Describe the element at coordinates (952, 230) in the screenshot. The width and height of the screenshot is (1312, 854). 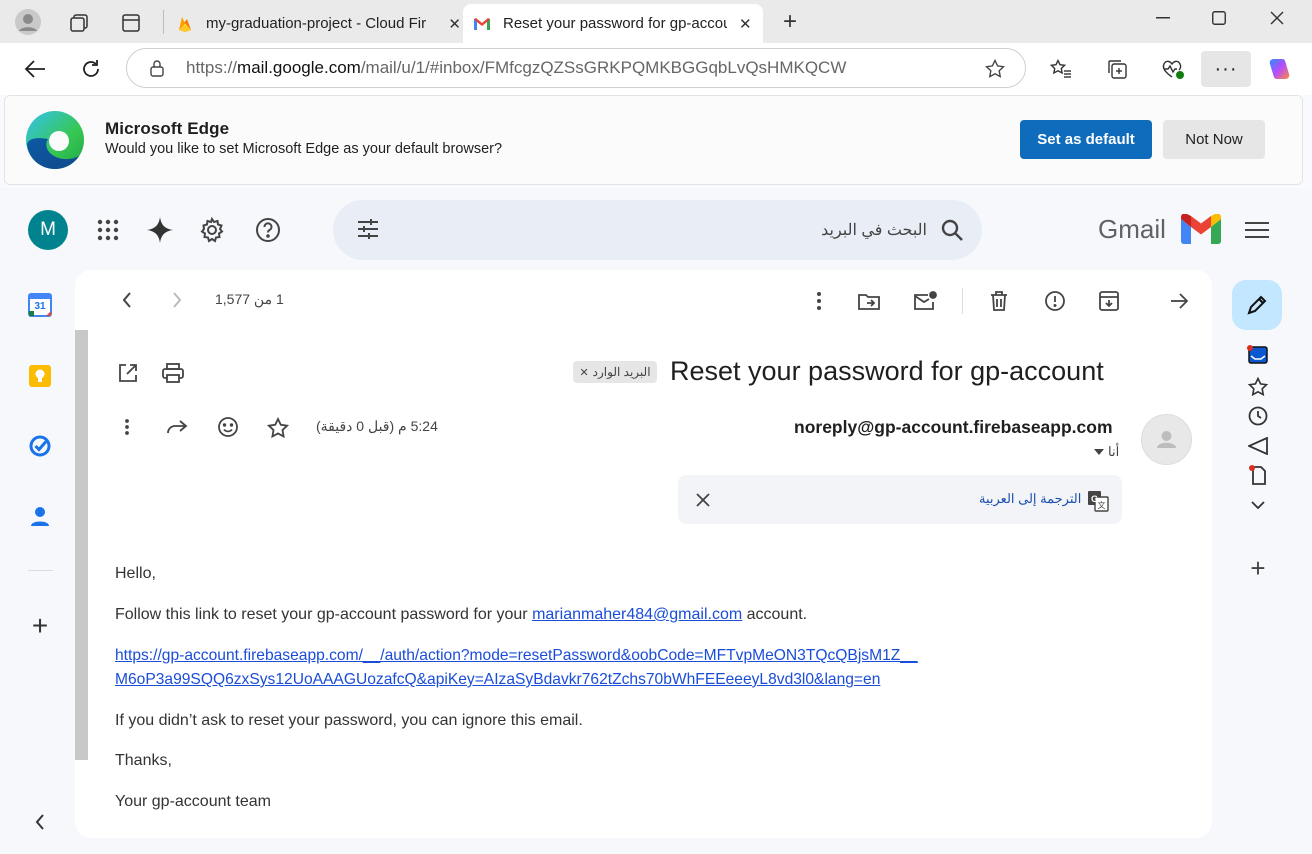
I see `search-icon` at that location.